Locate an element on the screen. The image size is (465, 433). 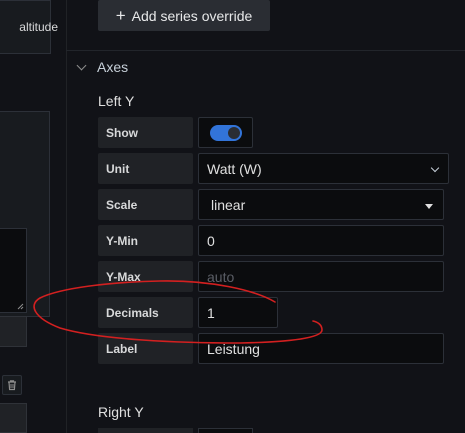
unit-value: Watt (W) is located at coordinates (234, 168).